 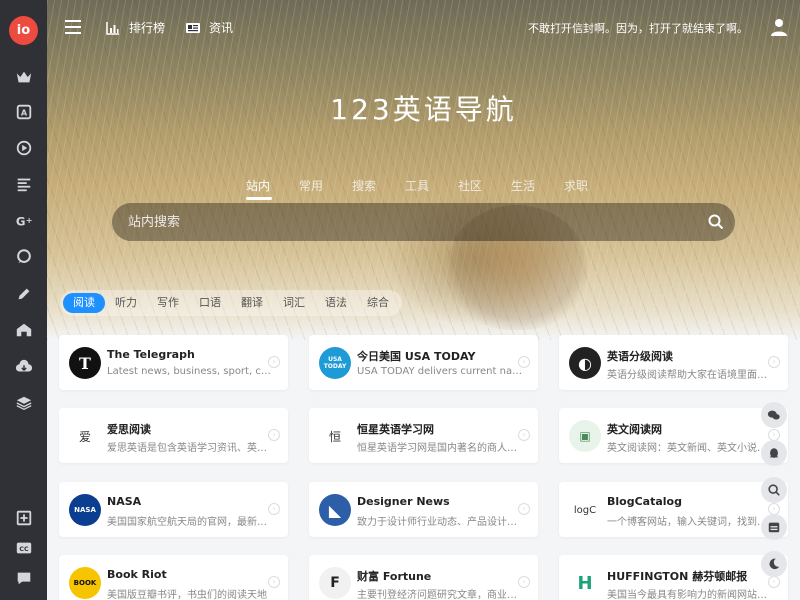 I want to click on site-card: ◣ Designer News 致力于设计师行业动态、产品设计资讯分享 ›, so click(x=423, y=509).